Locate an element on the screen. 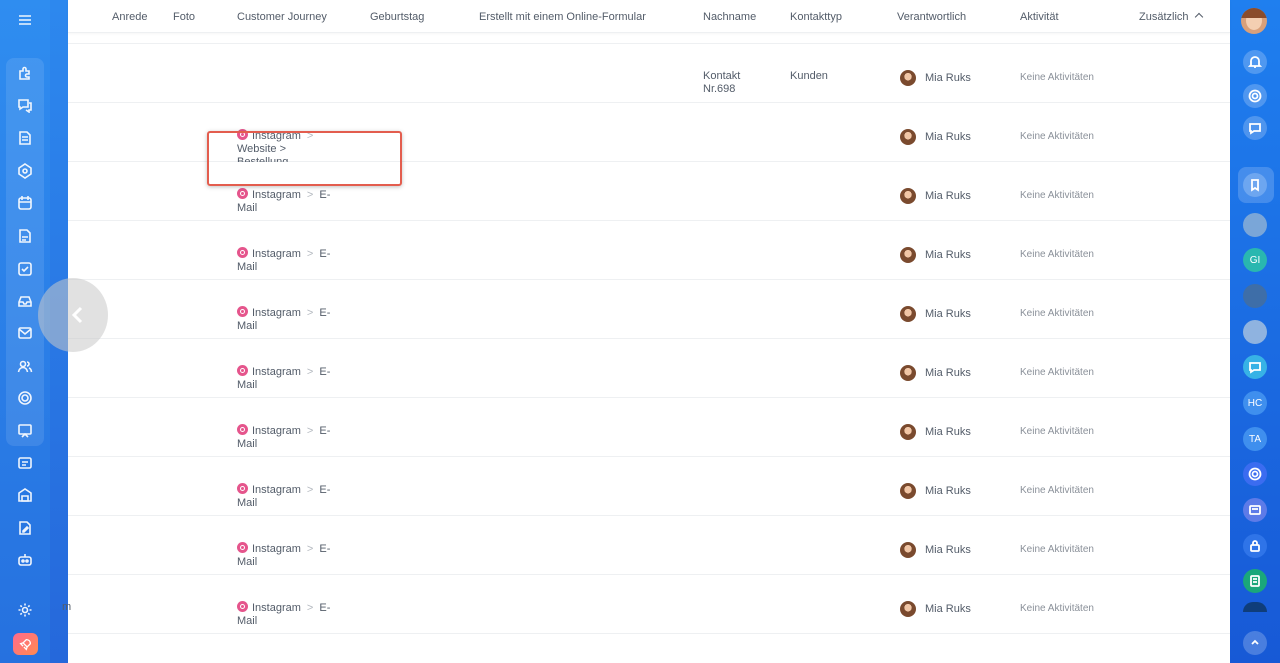 Image resolution: width=1280 pixels, height=663 pixels. nachname-cell: Kontakt Nr.698 is located at coordinates (721, 83).